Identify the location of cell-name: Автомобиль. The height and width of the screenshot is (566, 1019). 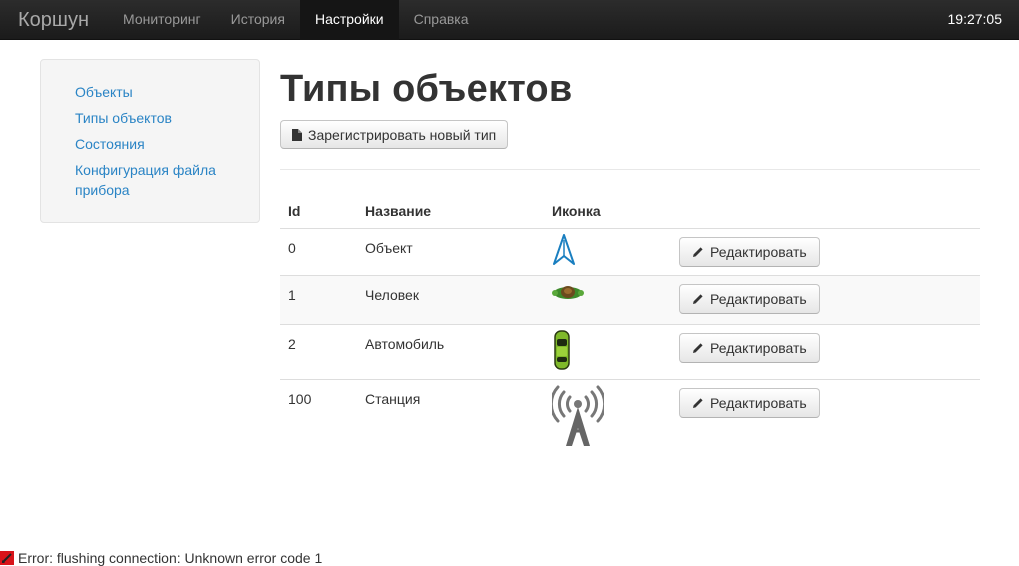
(450, 352).